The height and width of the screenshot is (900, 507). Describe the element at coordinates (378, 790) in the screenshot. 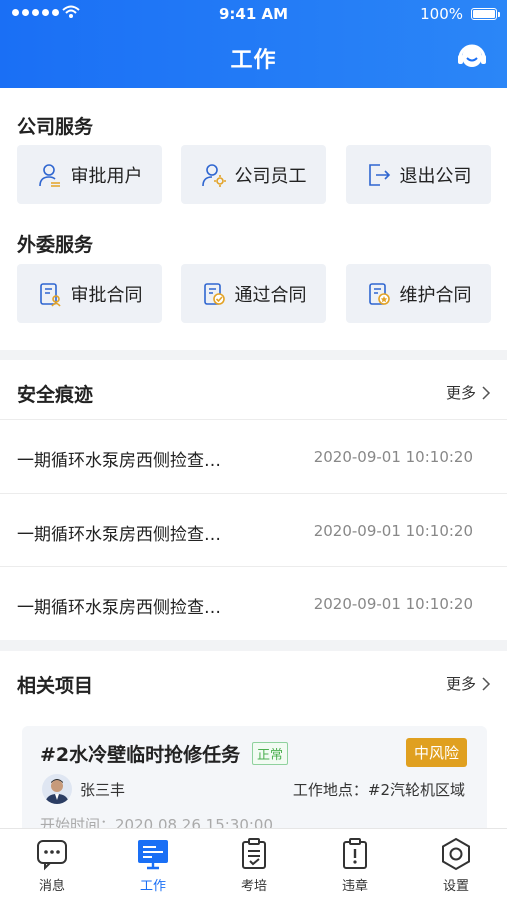

I see `work-location: 工作地点：#2汽轮机区域` at that location.